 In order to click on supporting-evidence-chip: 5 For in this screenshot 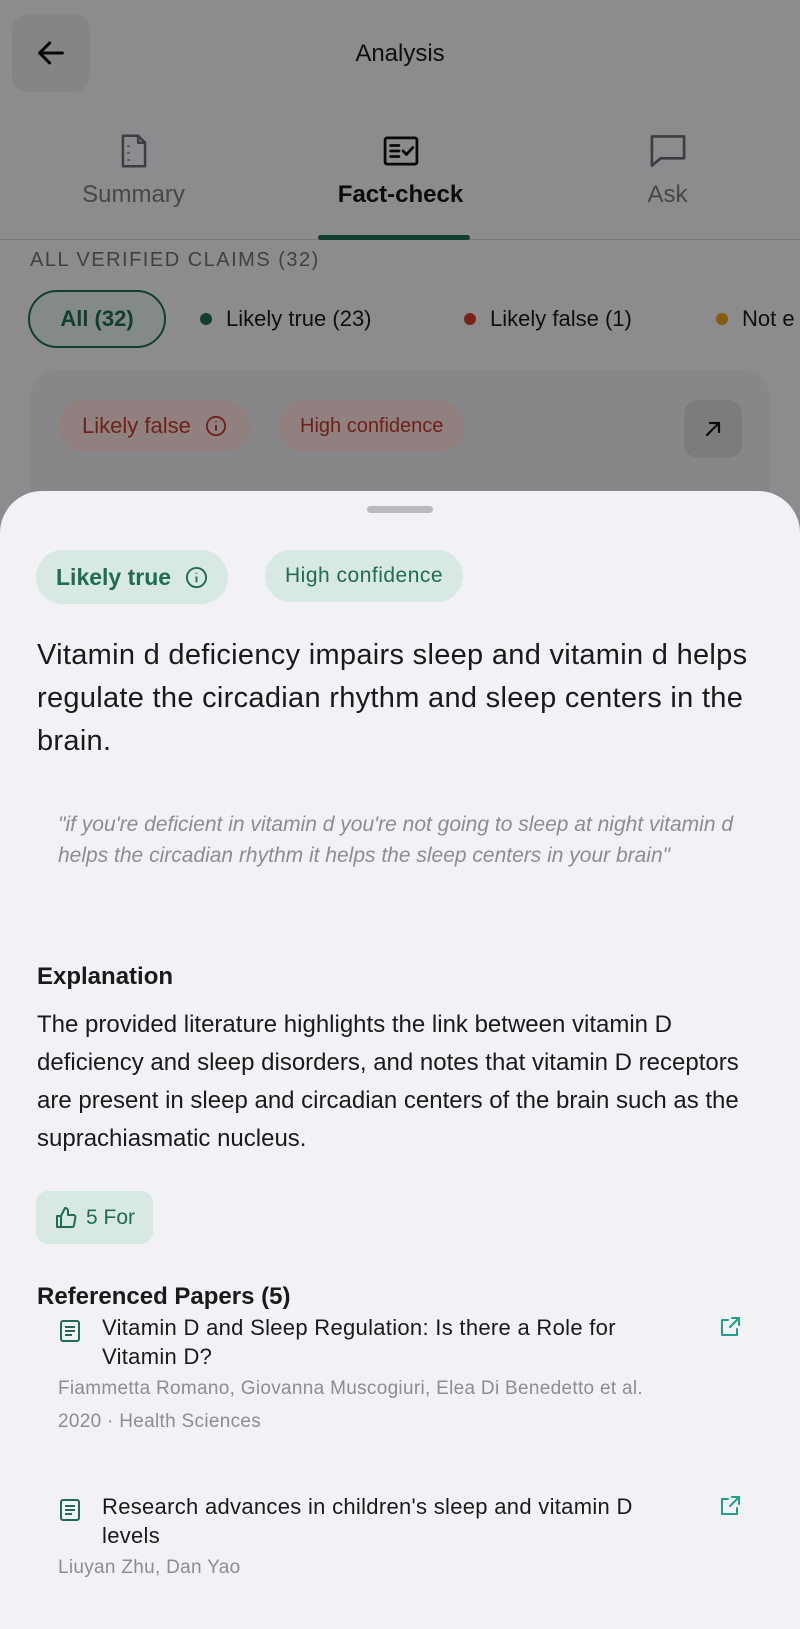, I will do `click(95, 1217)`.